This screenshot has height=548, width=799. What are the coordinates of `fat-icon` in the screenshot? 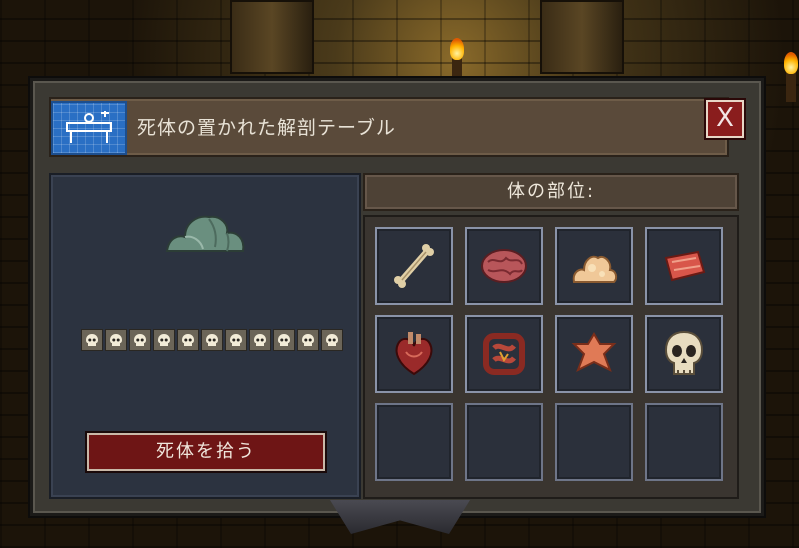 It's located at (595, 269).